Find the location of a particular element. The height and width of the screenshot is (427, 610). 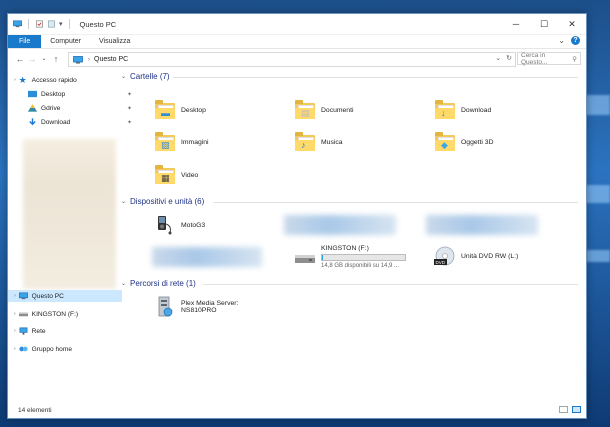

details-view-icon is located at coordinates (563, 409).